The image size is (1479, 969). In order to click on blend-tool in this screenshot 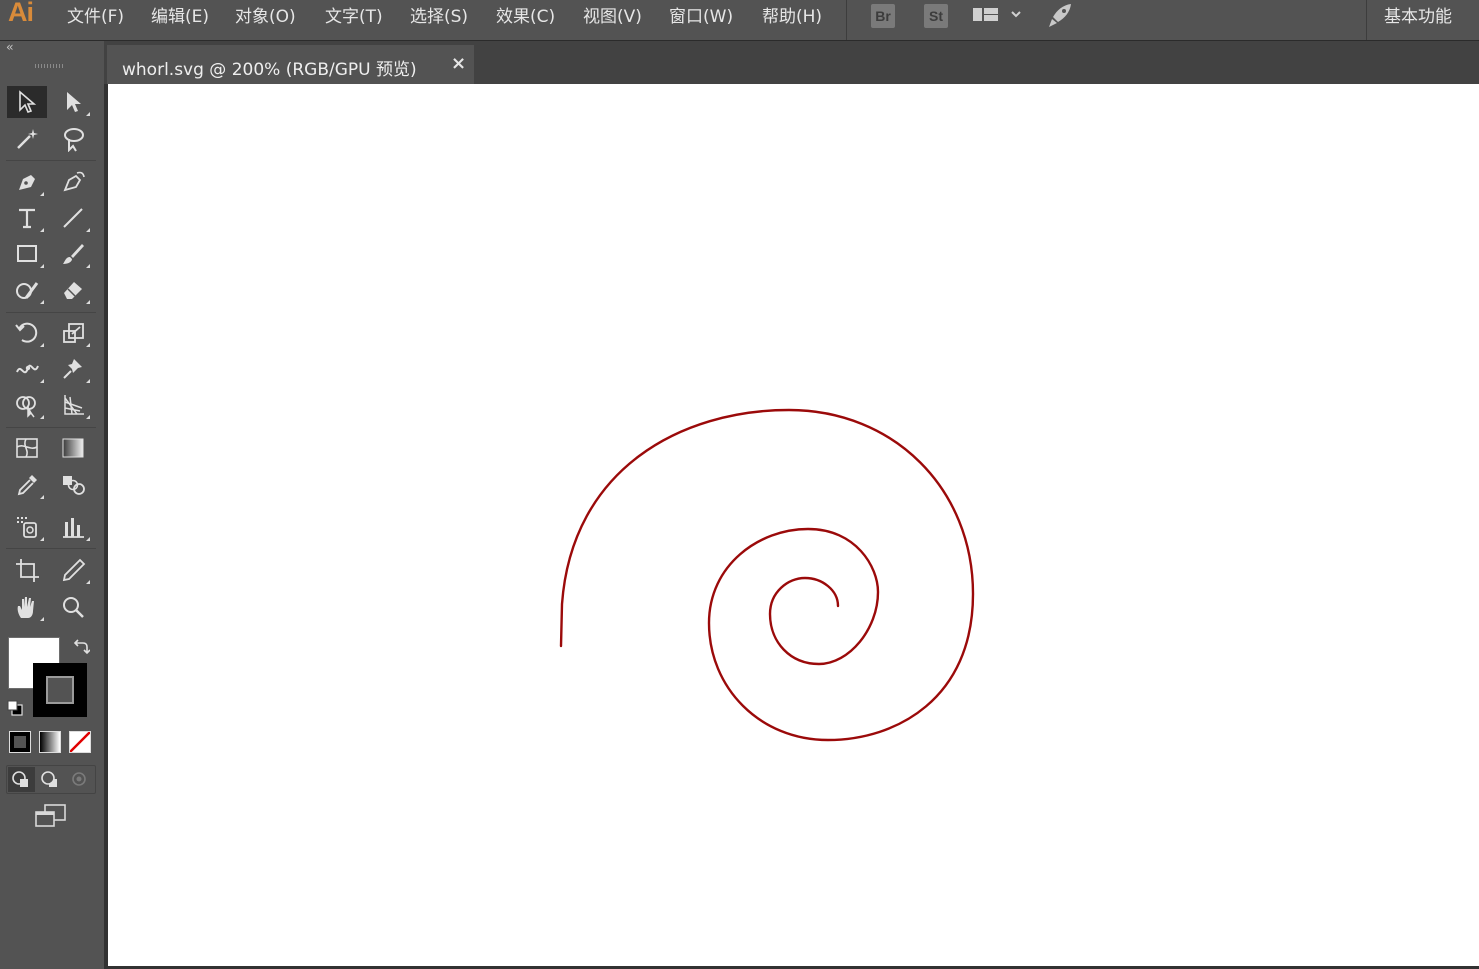, I will do `click(73, 485)`.